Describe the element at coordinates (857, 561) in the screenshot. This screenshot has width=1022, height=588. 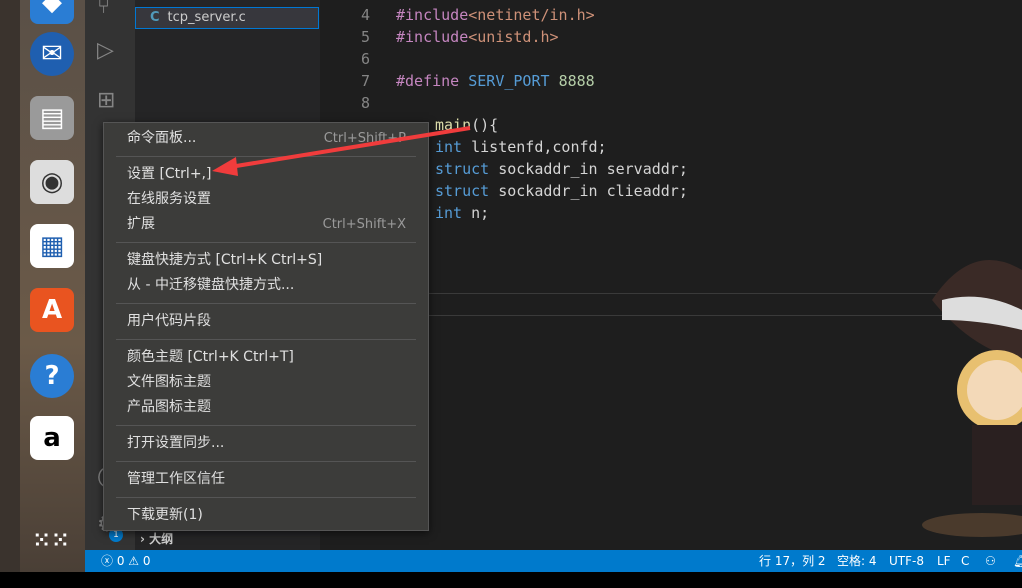
I see `indentation: 空格: 4` at that location.